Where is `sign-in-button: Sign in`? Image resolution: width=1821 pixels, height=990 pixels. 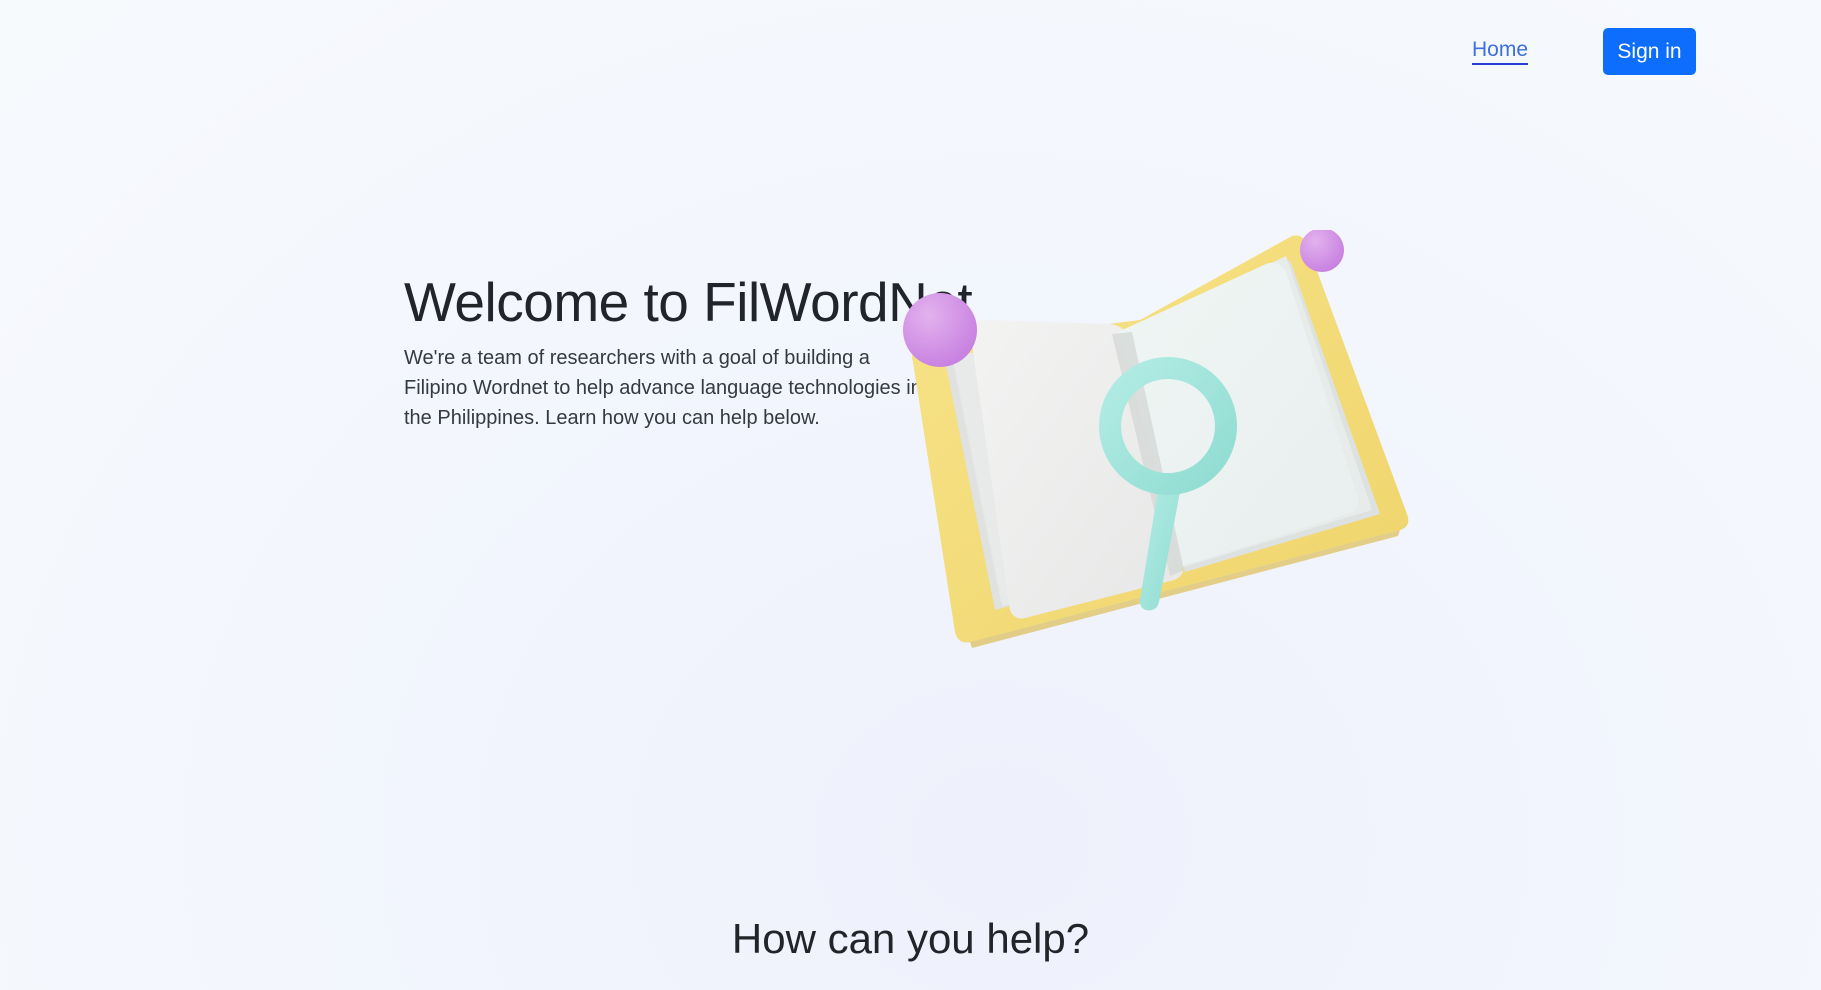
sign-in-button: Sign in is located at coordinates (1649, 51).